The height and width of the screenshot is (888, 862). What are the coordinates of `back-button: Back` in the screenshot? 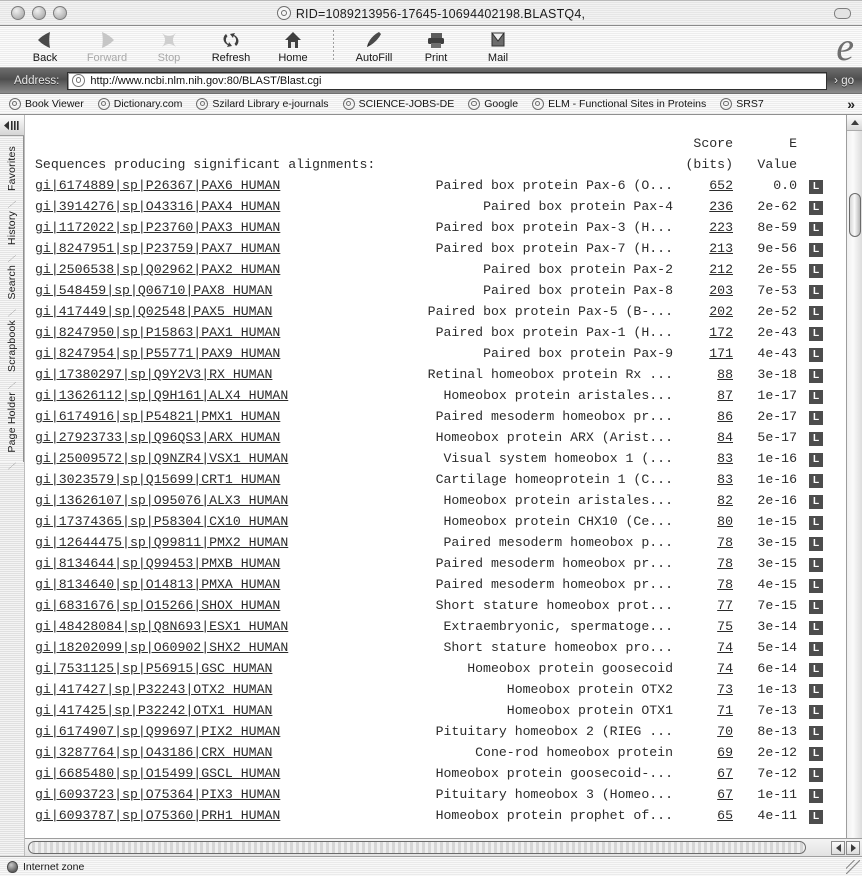 It's located at (45, 46).